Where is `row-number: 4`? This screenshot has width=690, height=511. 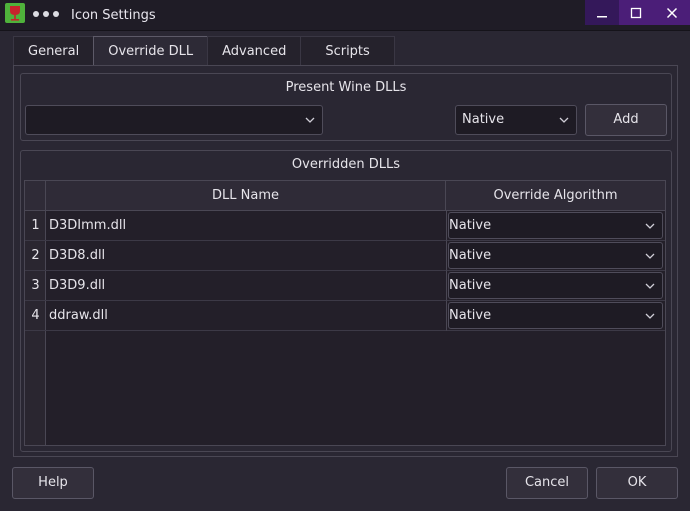
row-number: 4 is located at coordinates (35, 316).